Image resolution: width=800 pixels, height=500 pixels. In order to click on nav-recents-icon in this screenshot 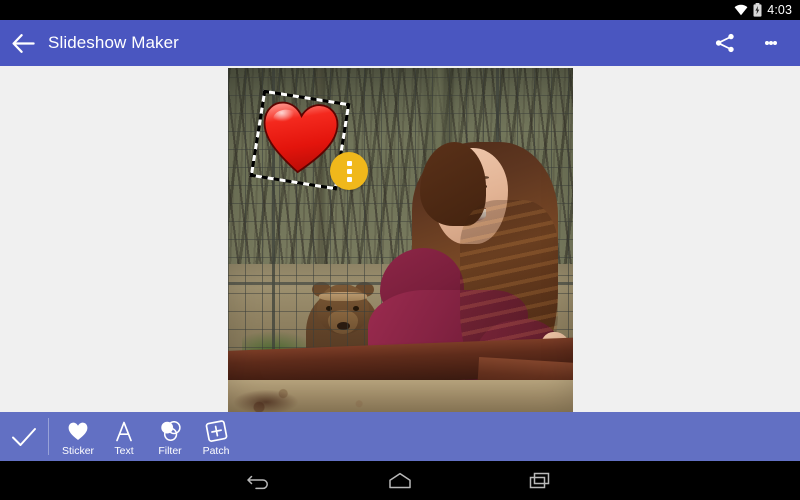, I will do `click(540, 480)`.